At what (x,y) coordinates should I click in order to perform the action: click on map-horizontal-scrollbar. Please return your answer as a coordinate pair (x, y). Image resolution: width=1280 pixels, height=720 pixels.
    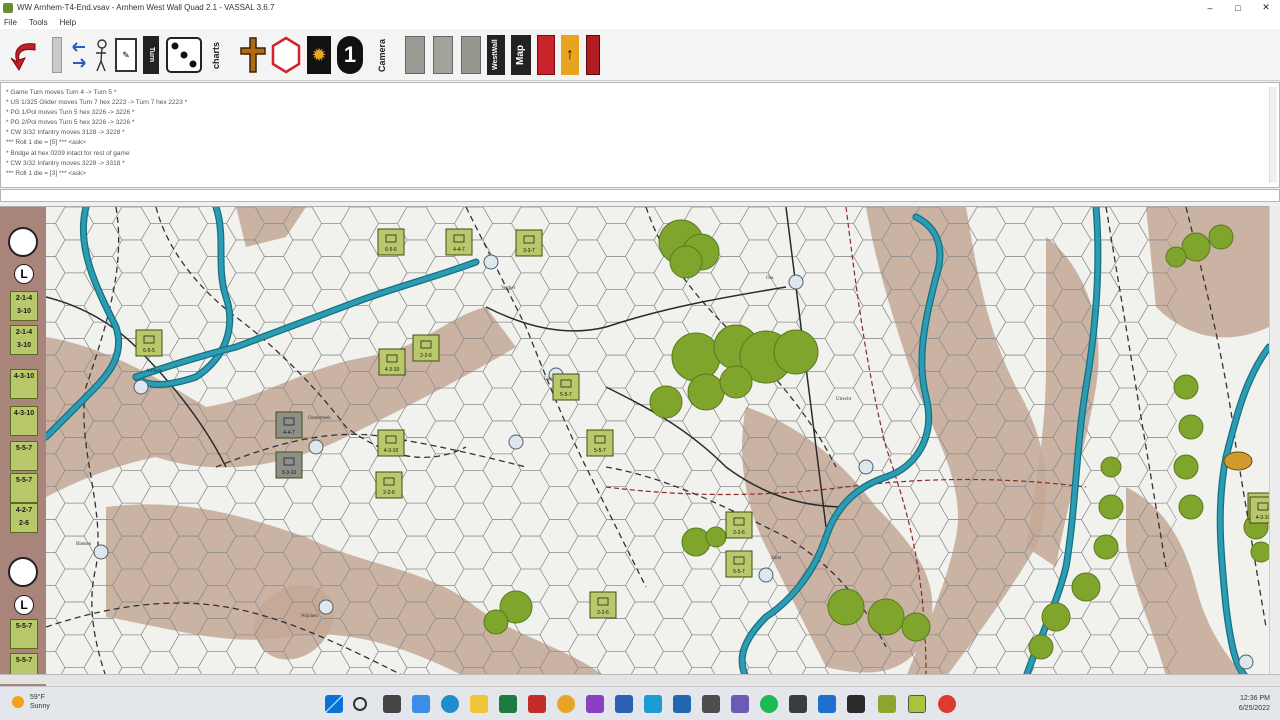
    Looking at the image, I should click on (640, 679).